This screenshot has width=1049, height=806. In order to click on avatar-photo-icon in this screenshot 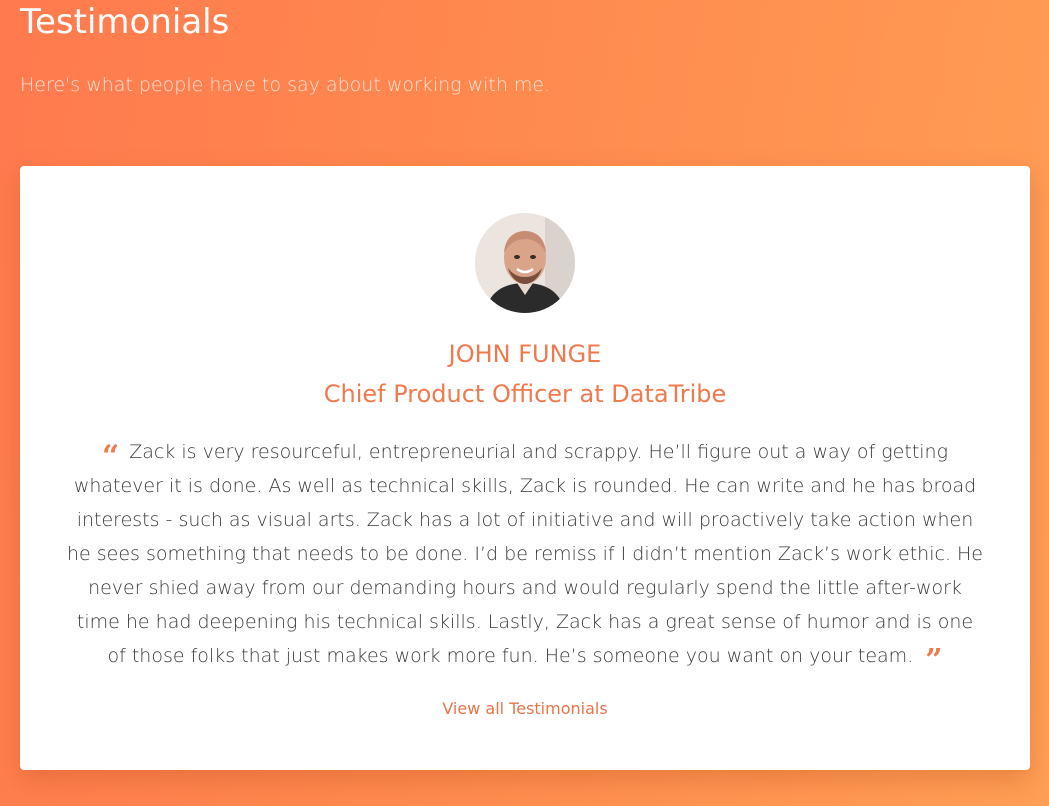, I will do `click(525, 263)`.